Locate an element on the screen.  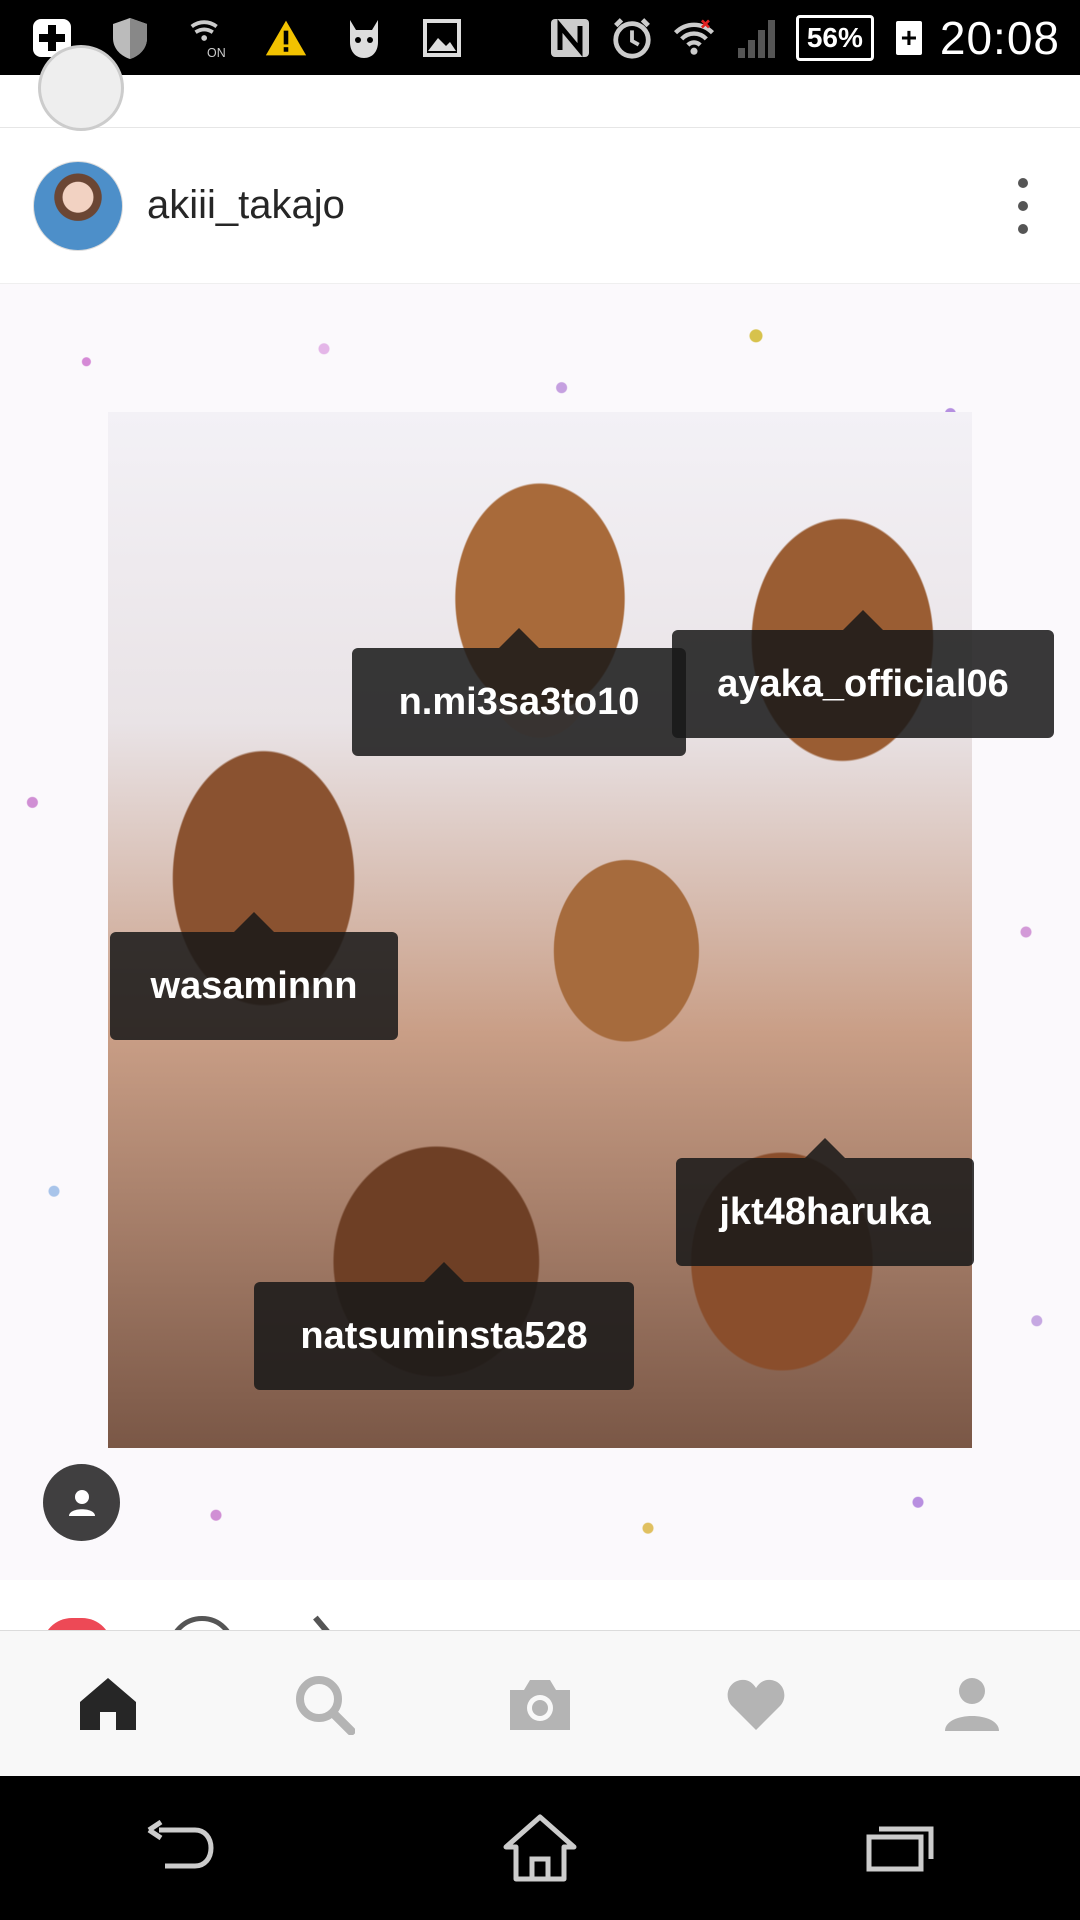
system-navigation-bar is located at coordinates (540, 1848).